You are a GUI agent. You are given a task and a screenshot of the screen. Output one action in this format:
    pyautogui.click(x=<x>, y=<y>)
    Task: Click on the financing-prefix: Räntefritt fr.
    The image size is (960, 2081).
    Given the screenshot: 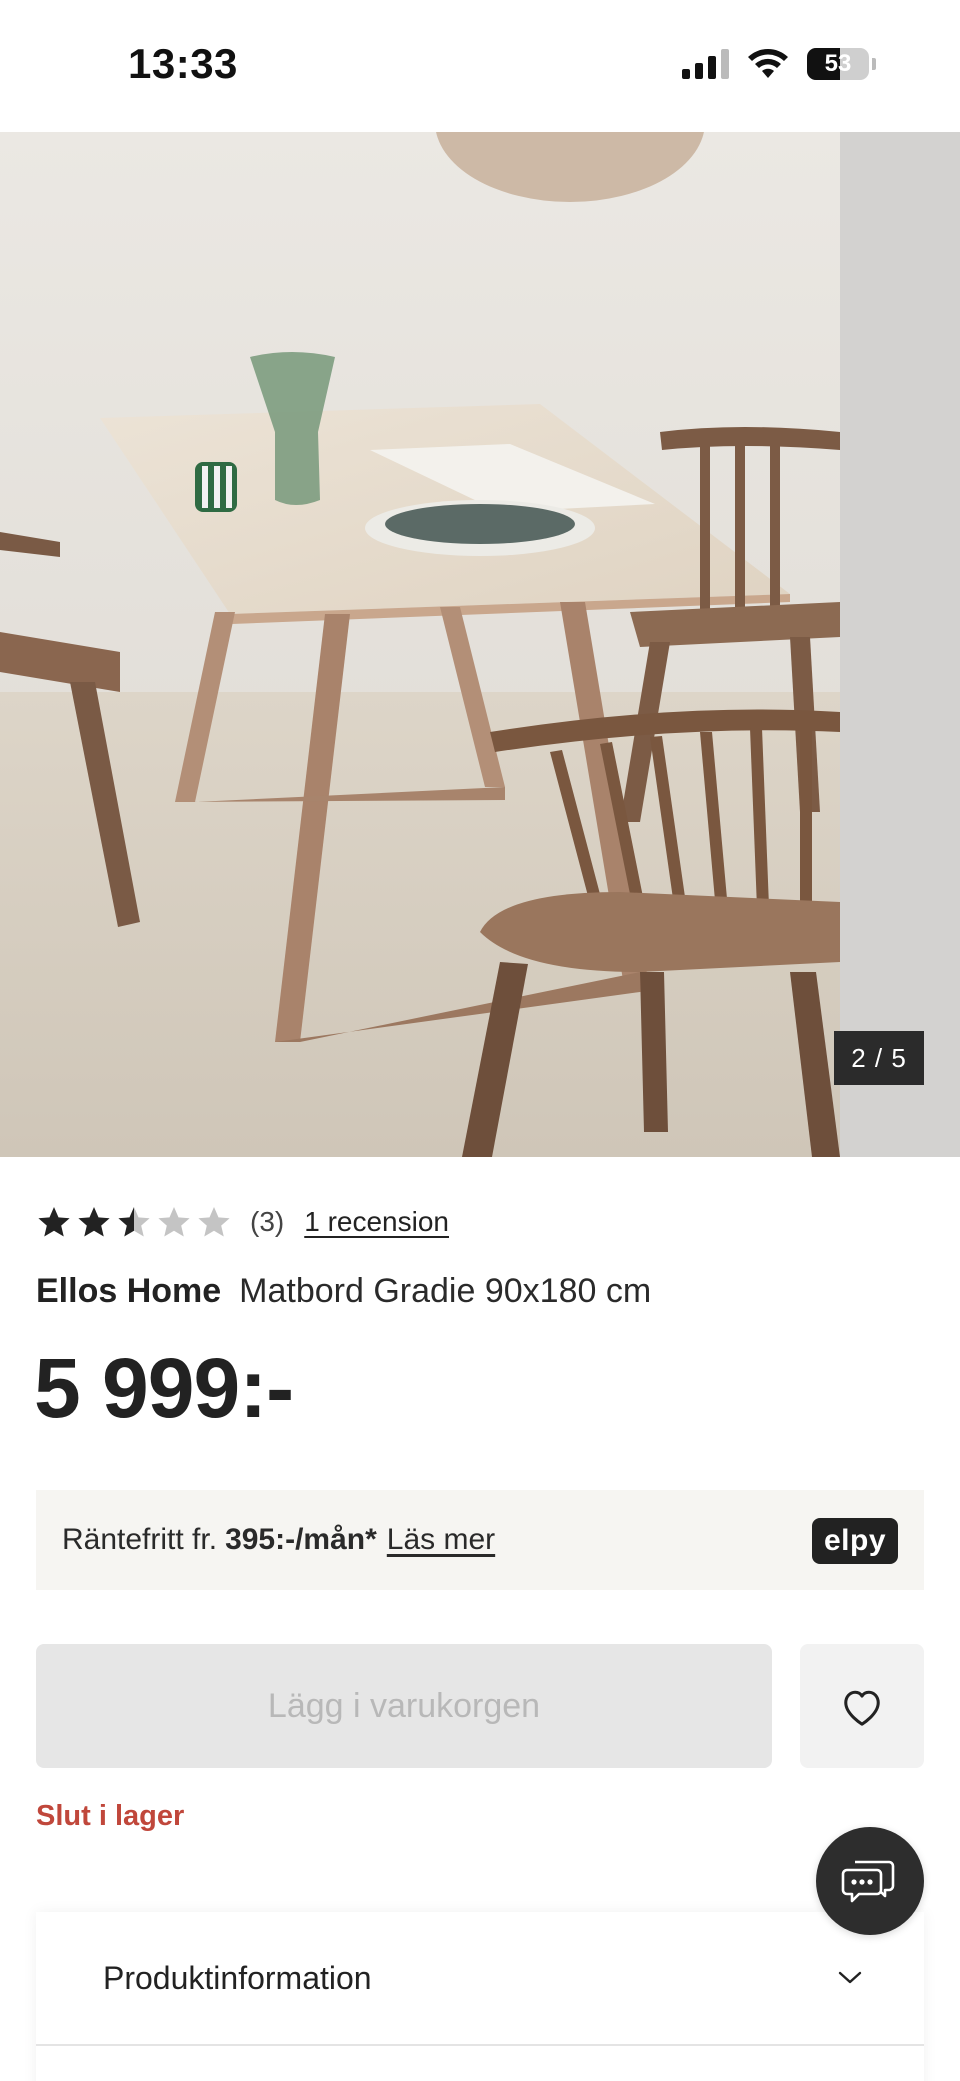 What is the action you would take?
    pyautogui.click(x=140, y=1539)
    